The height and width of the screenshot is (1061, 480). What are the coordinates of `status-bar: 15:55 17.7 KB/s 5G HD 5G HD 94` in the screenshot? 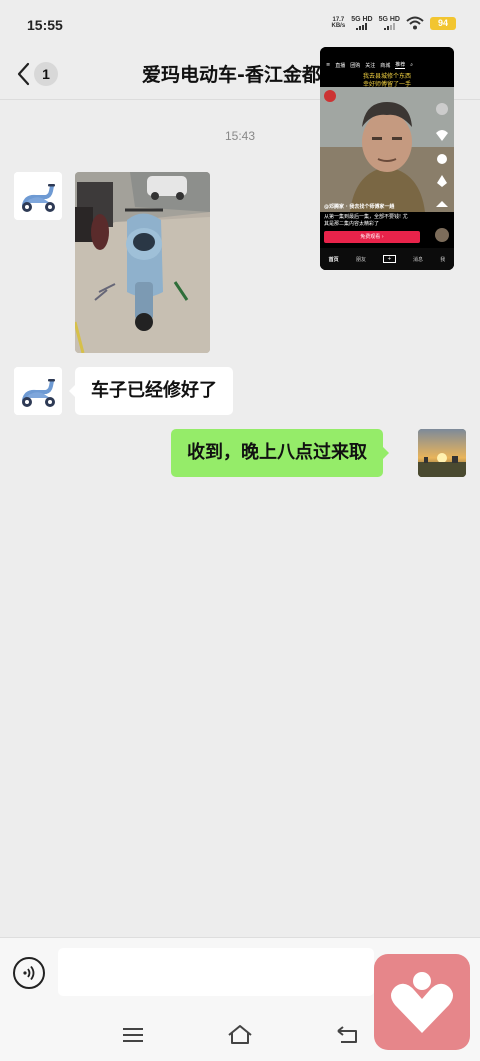 It's located at (240, 25).